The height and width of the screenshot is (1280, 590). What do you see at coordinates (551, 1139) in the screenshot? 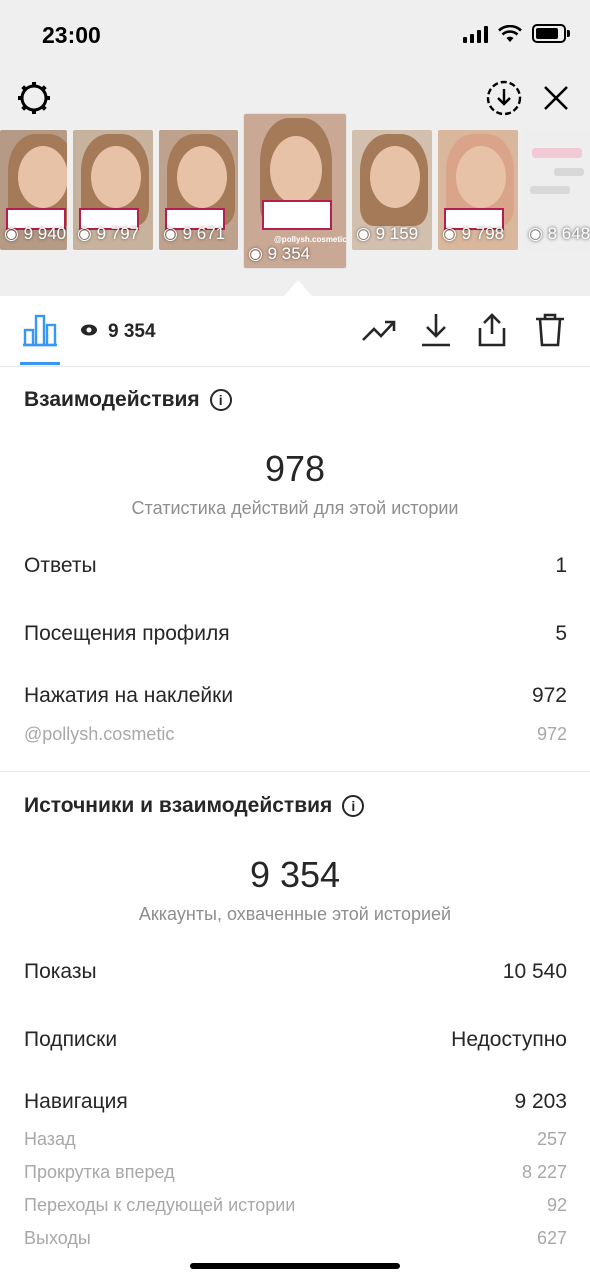
I see `stat-value: 257` at bounding box center [551, 1139].